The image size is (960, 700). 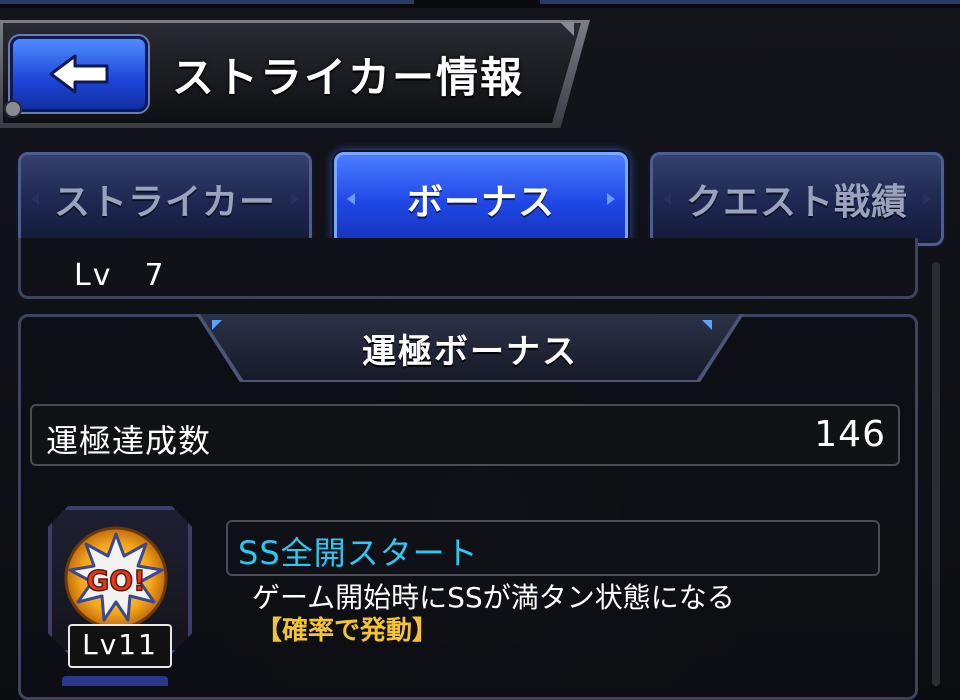 What do you see at coordinates (796, 202) in the screenshot?
I see `tab-label: クエスト戦績` at bounding box center [796, 202].